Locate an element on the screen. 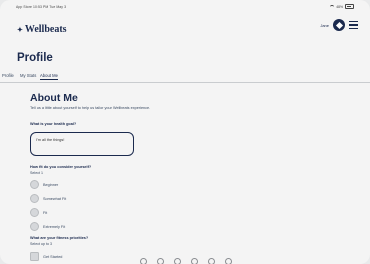 This screenshot has height=264, width=370. health-goal-input: I'm all the things! is located at coordinates (82, 144).